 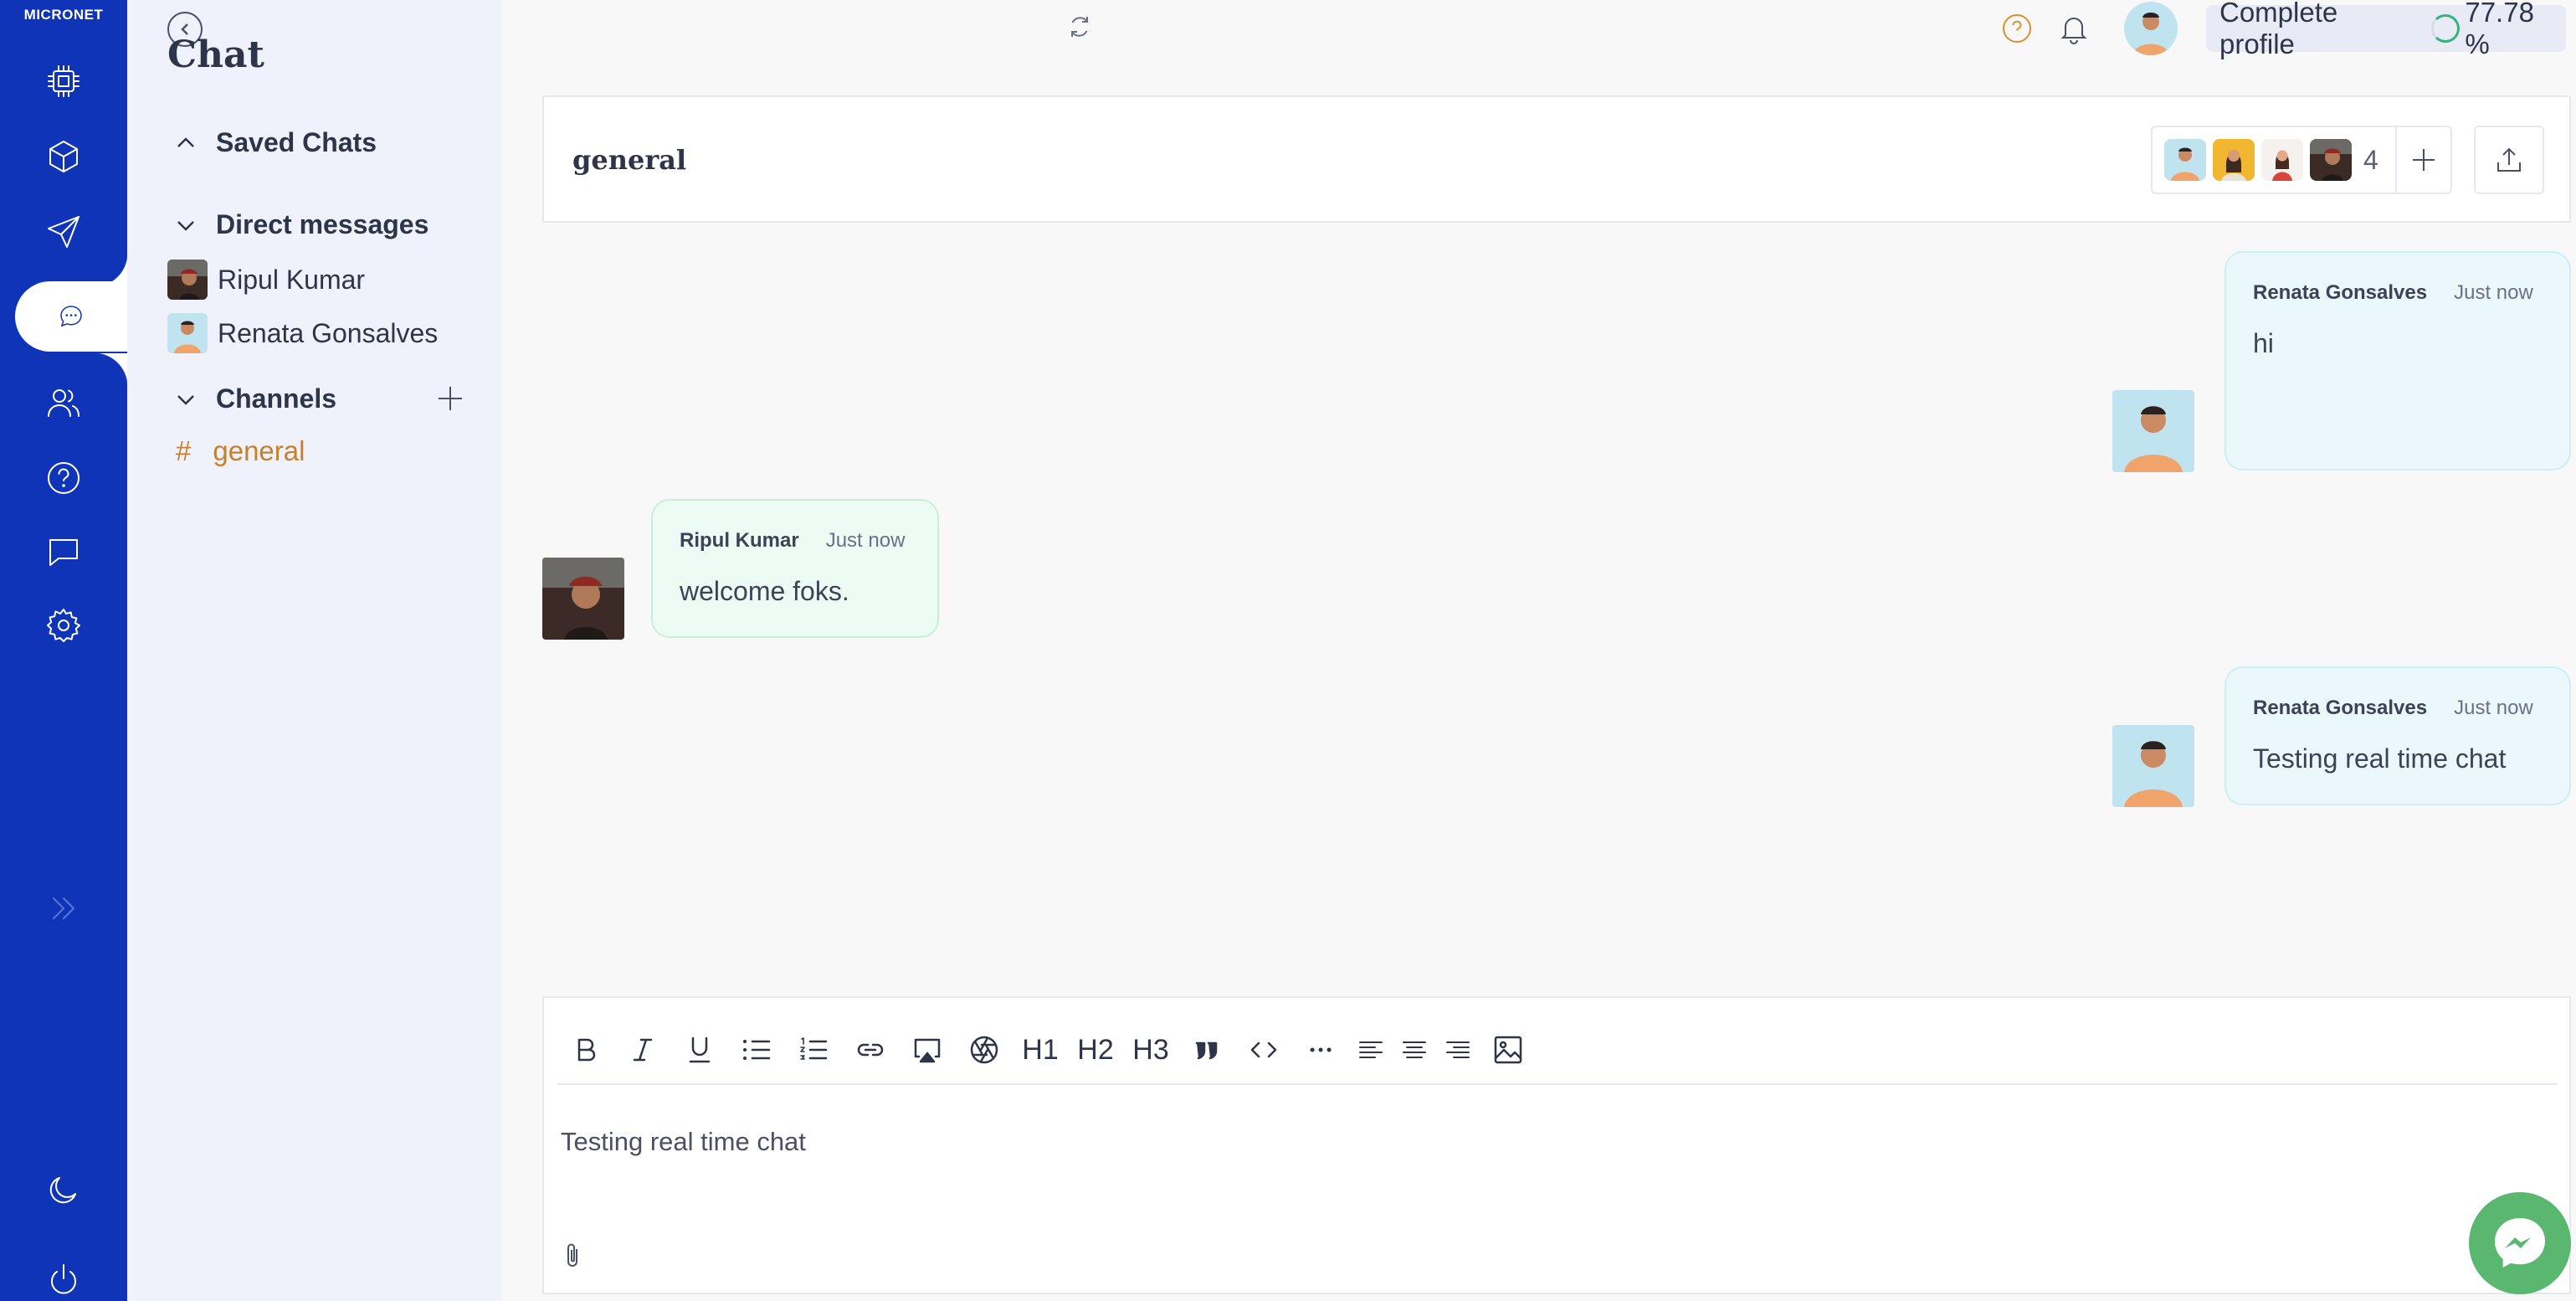 I want to click on more-horizontal-icon, so click(x=1321, y=1049).